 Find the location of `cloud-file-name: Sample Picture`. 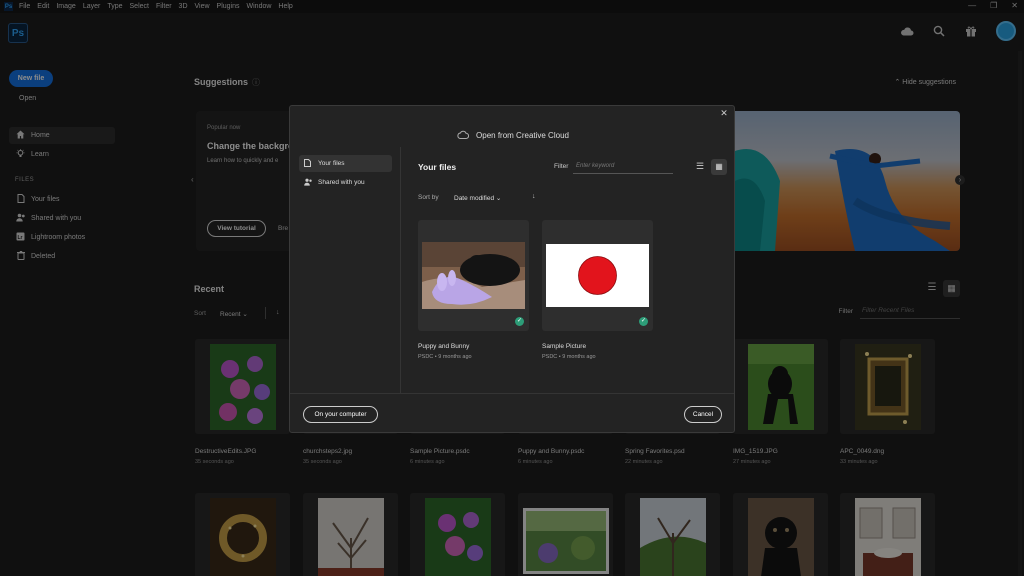

cloud-file-name: Sample Picture is located at coordinates (564, 346).